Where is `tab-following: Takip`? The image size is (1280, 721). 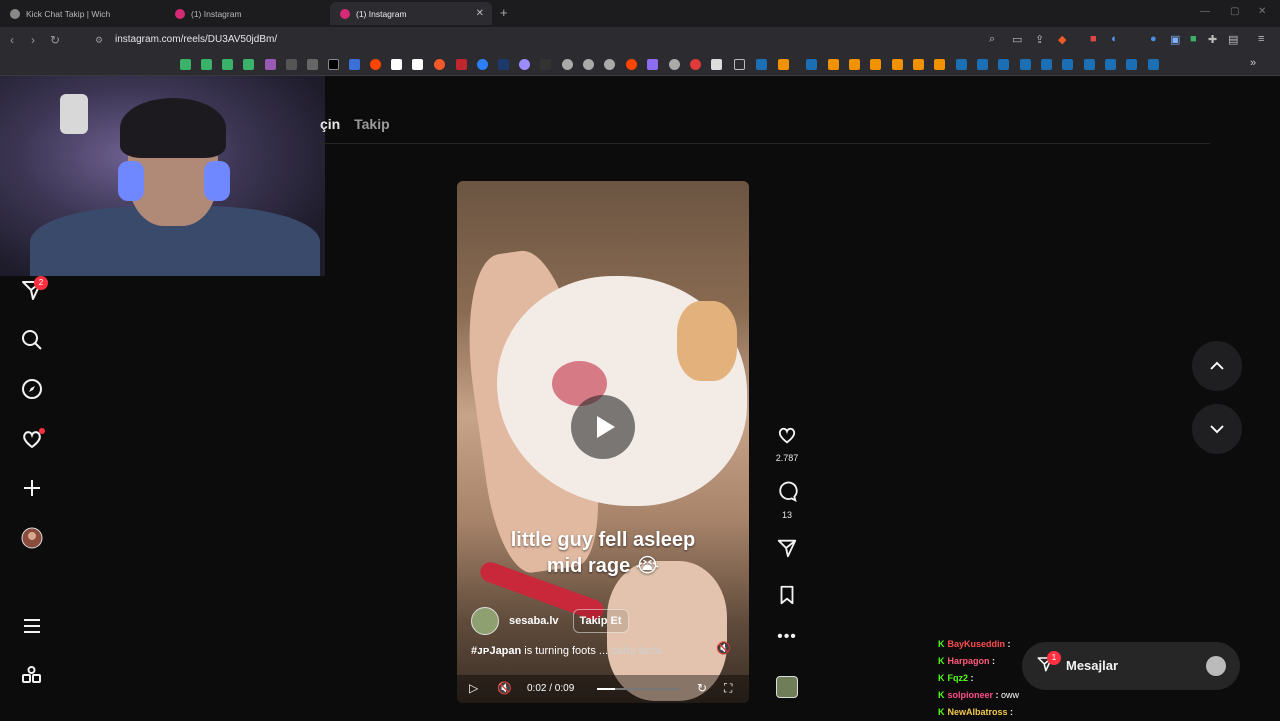 tab-following: Takip is located at coordinates (372, 124).